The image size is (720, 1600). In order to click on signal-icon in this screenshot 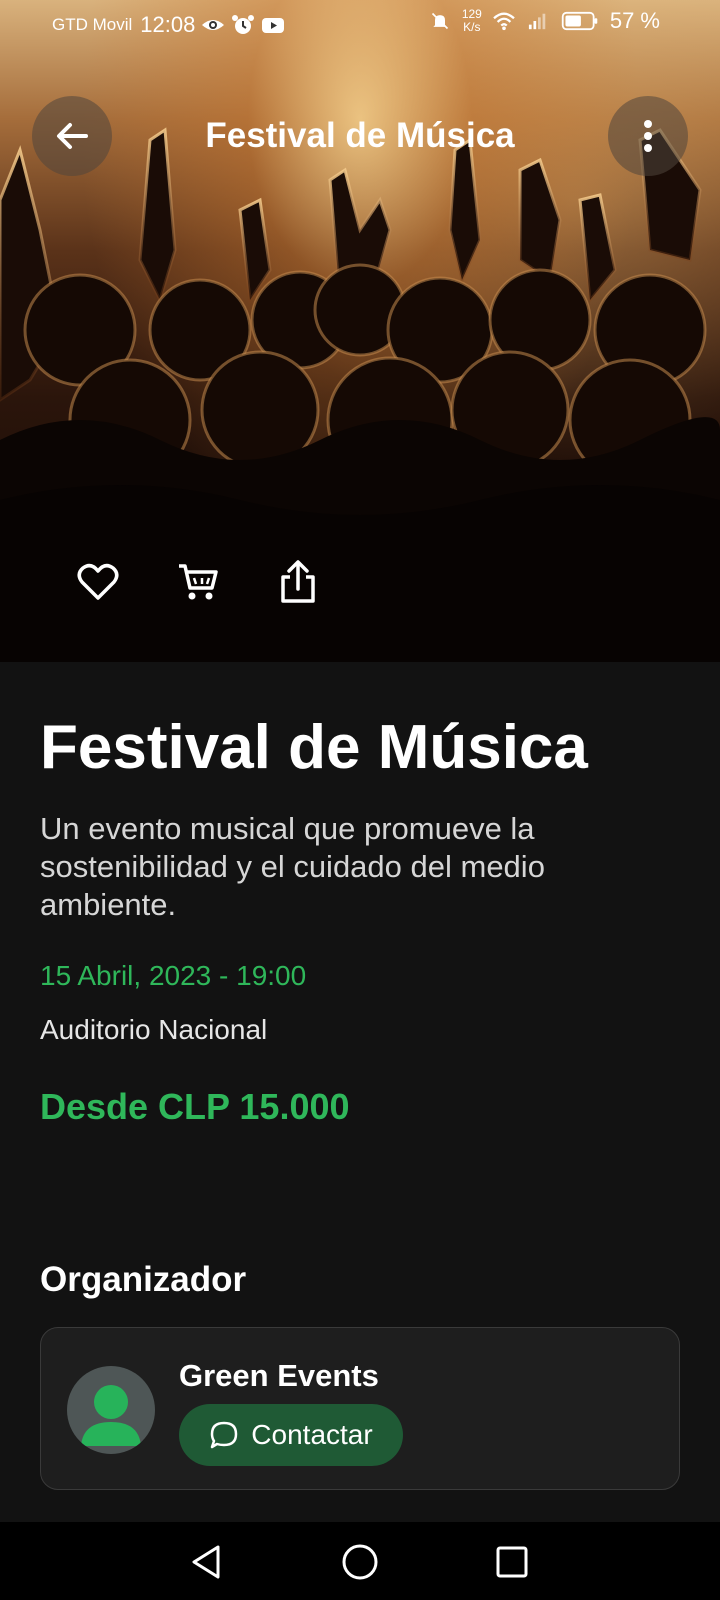, I will do `click(537, 21)`.